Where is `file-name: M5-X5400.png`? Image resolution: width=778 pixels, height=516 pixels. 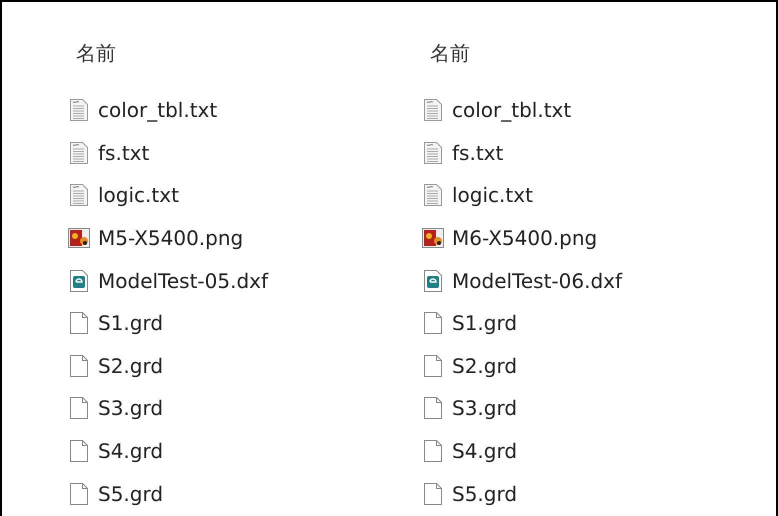
file-name: M5-X5400.png is located at coordinates (171, 238).